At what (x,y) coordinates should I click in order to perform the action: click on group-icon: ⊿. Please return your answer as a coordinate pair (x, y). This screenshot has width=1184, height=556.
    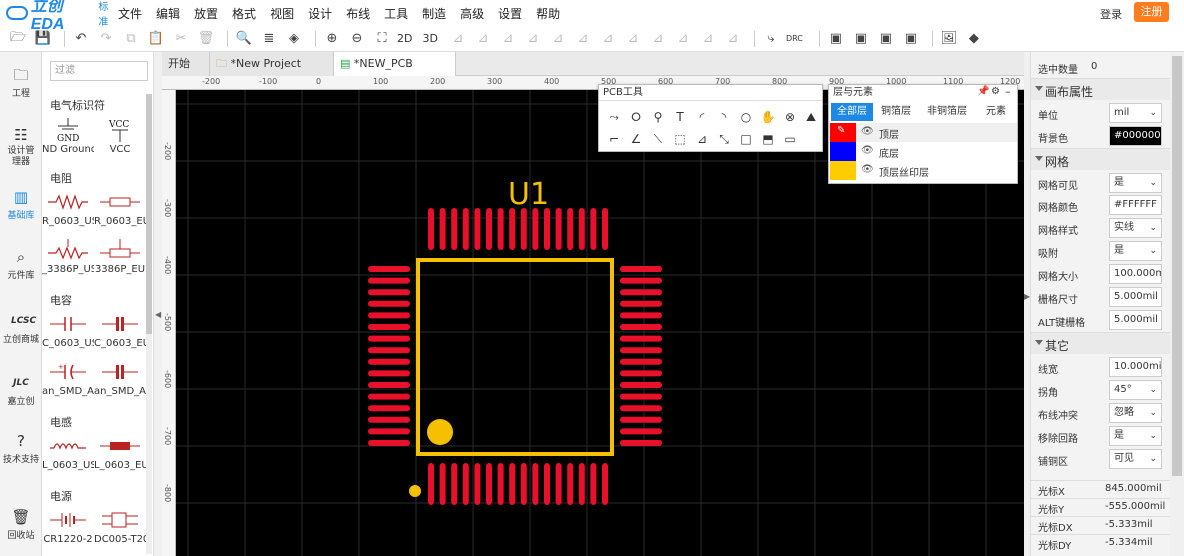
    Looking at the image, I should click on (708, 39).